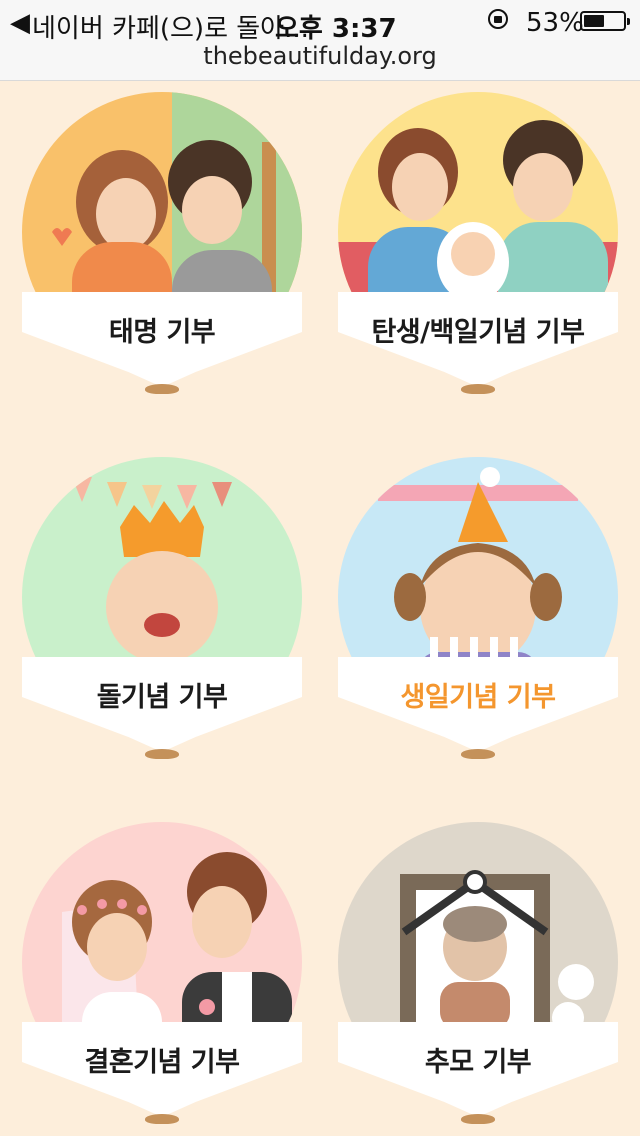 This screenshot has height=1136, width=640. Describe the element at coordinates (478, 1059) in the screenshot. I see `item-label: 추모 기부` at that location.